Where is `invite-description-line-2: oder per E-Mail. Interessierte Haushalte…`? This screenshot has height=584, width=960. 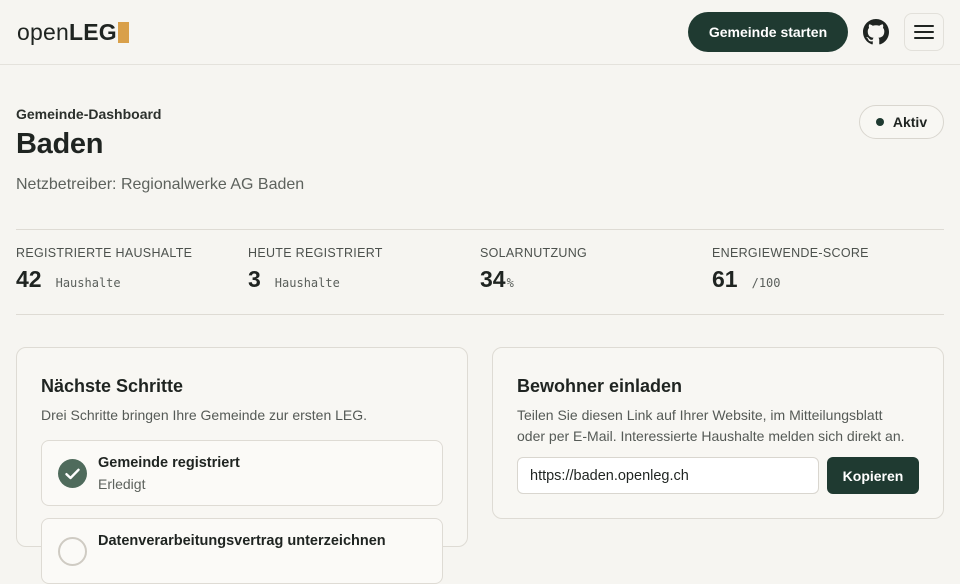
invite-description-line-2: oder per E-Mail. Interessierte Haushalte… is located at coordinates (711, 436).